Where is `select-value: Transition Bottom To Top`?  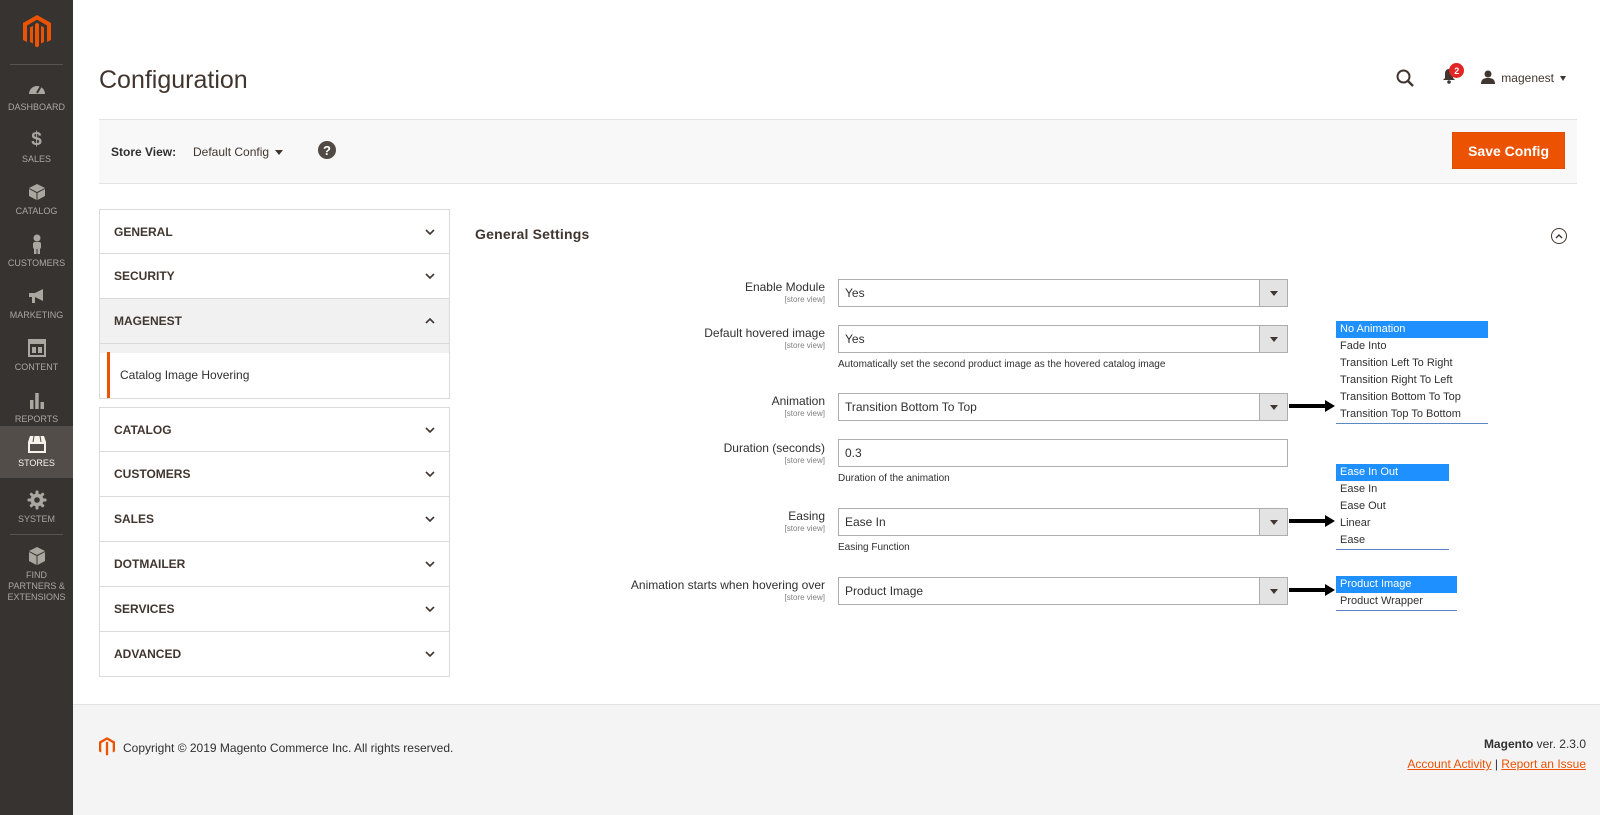
select-value: Transition Bottom To Top is located at coordinates (911, 407).